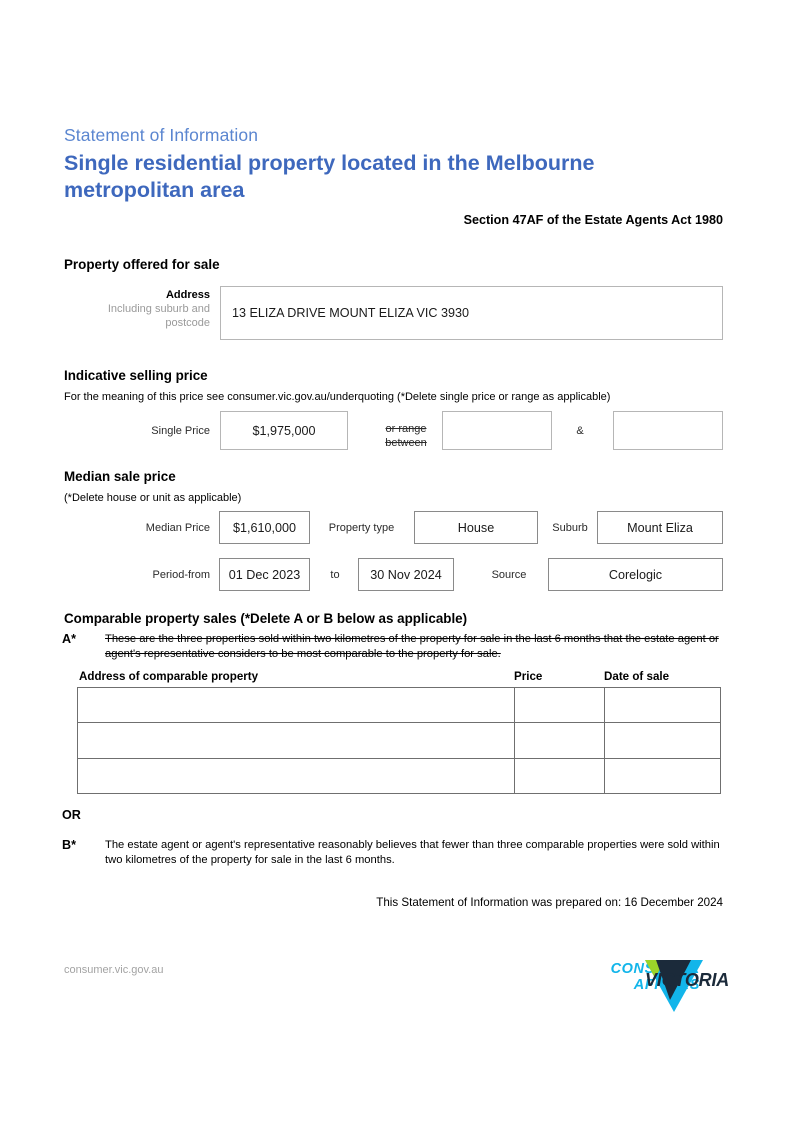  I want to click on range-ampersand: &, so click(580, 431).